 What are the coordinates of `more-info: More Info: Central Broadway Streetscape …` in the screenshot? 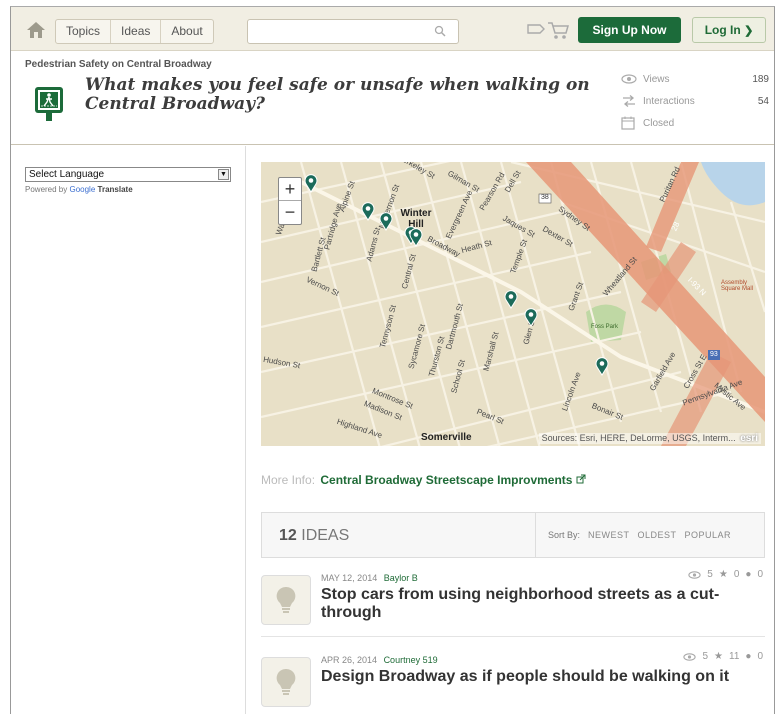 It's located at (423, 480).